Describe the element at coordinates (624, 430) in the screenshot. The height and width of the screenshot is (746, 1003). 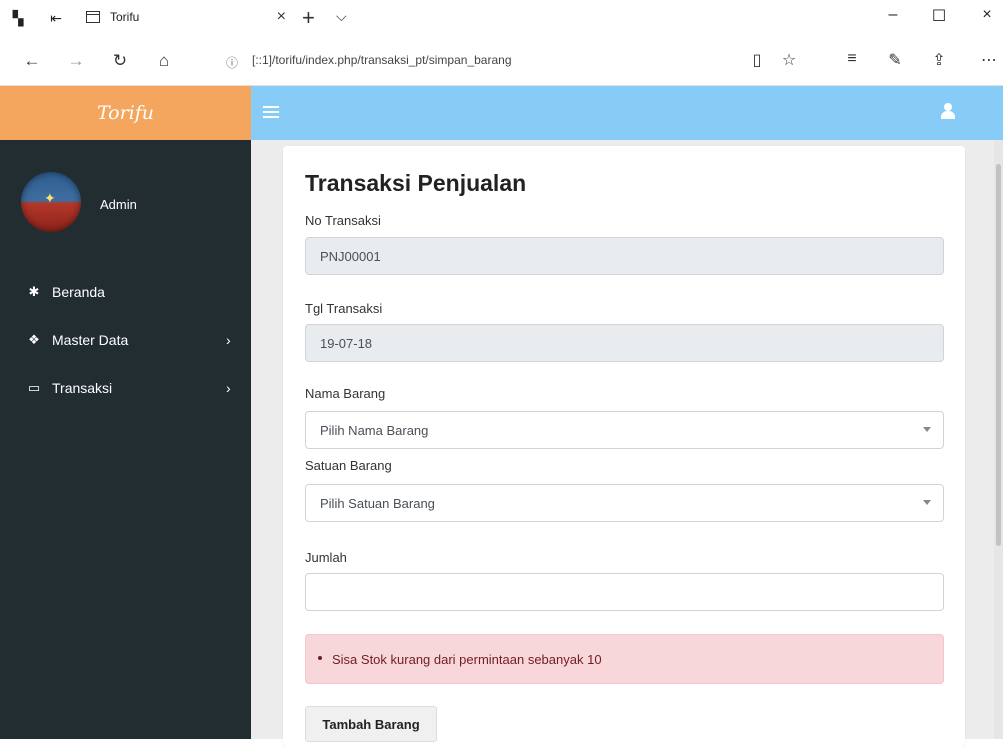
I see `nama-barang-select: Pilih Nama Barang` at that location.